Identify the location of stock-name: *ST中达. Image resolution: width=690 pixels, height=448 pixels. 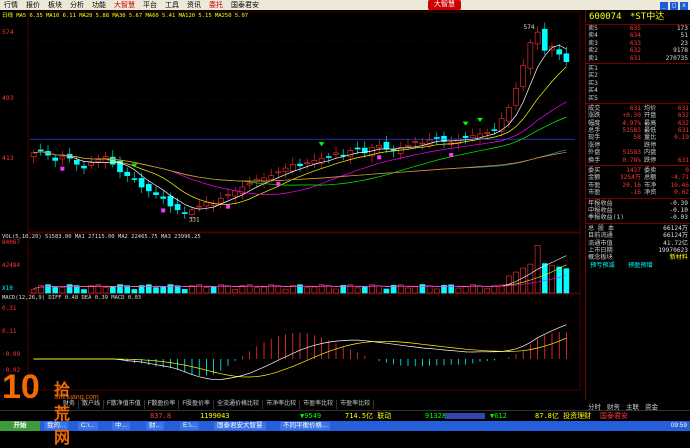
(647, 17).